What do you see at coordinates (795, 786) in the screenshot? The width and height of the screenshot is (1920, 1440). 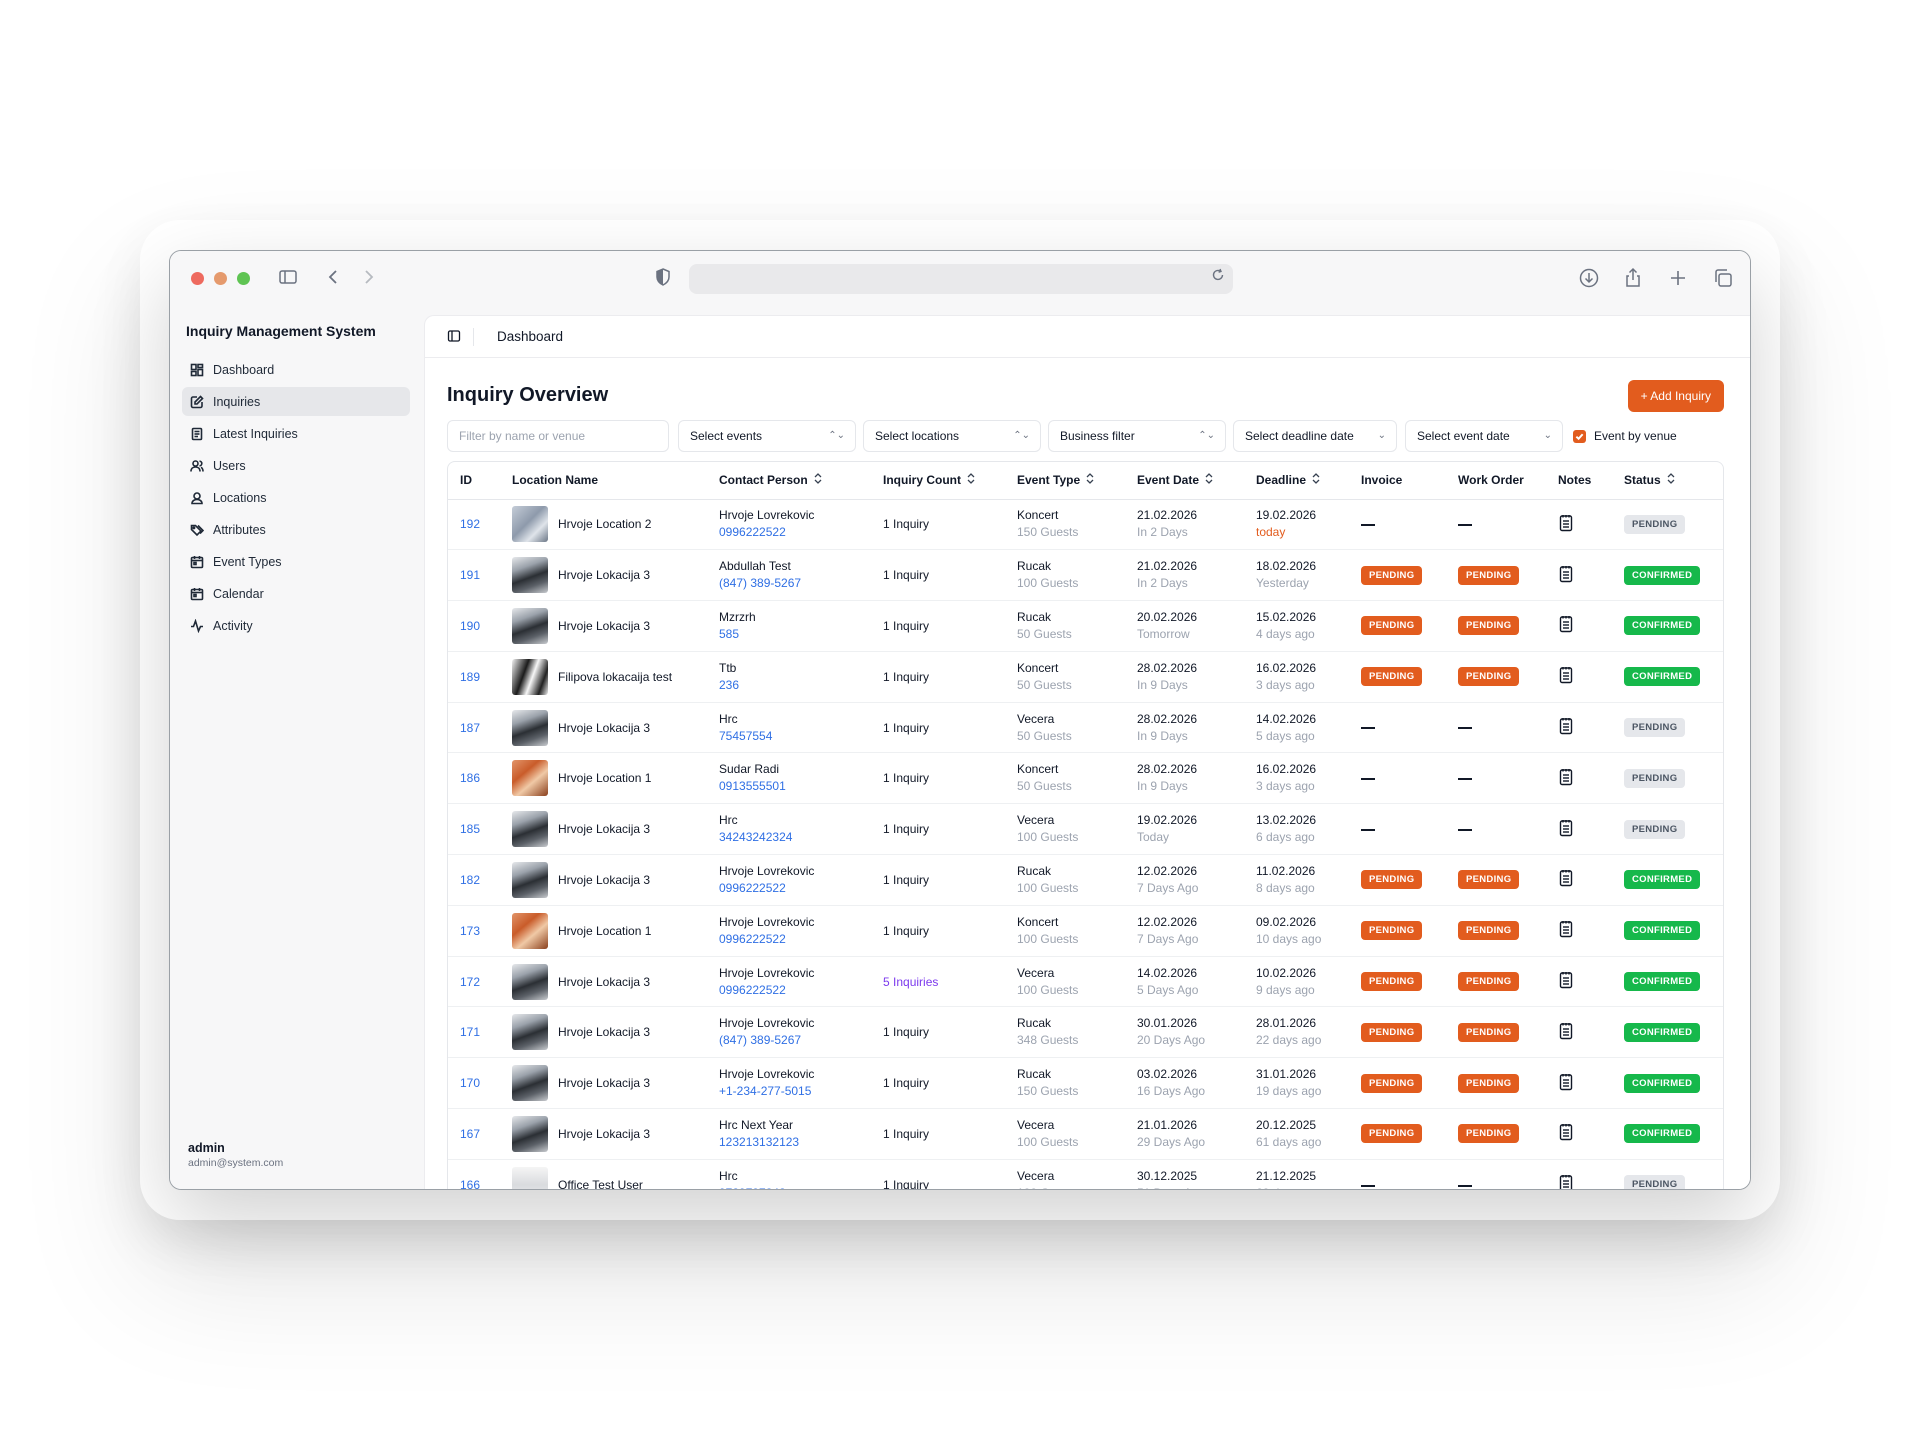 I see `contact-phone-link: 0913555501` at bounding box center [795, 786].